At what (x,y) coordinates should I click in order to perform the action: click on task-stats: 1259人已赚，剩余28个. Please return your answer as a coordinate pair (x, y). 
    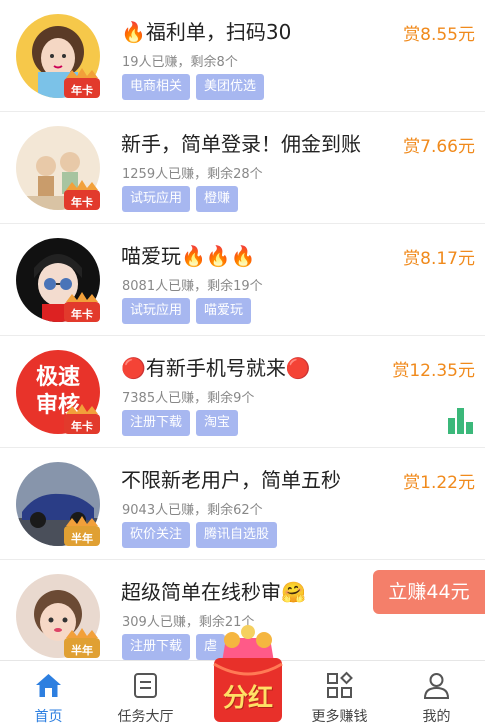
    Looking at the image, I should click on (192, 174).